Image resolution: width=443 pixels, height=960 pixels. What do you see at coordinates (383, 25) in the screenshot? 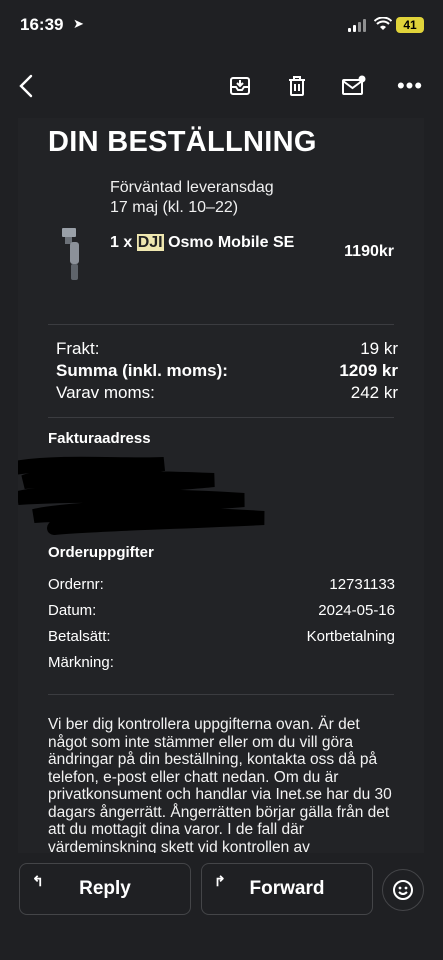
I see `wifi-icon` at bounding box center [383, 25].